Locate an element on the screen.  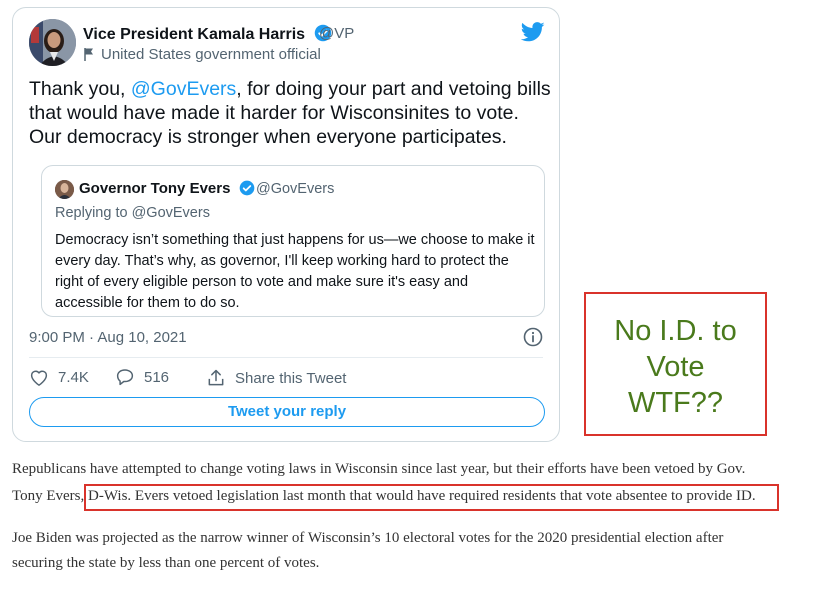
quoted-author-handle: @GovEvers is located at coordinates (295, 189).